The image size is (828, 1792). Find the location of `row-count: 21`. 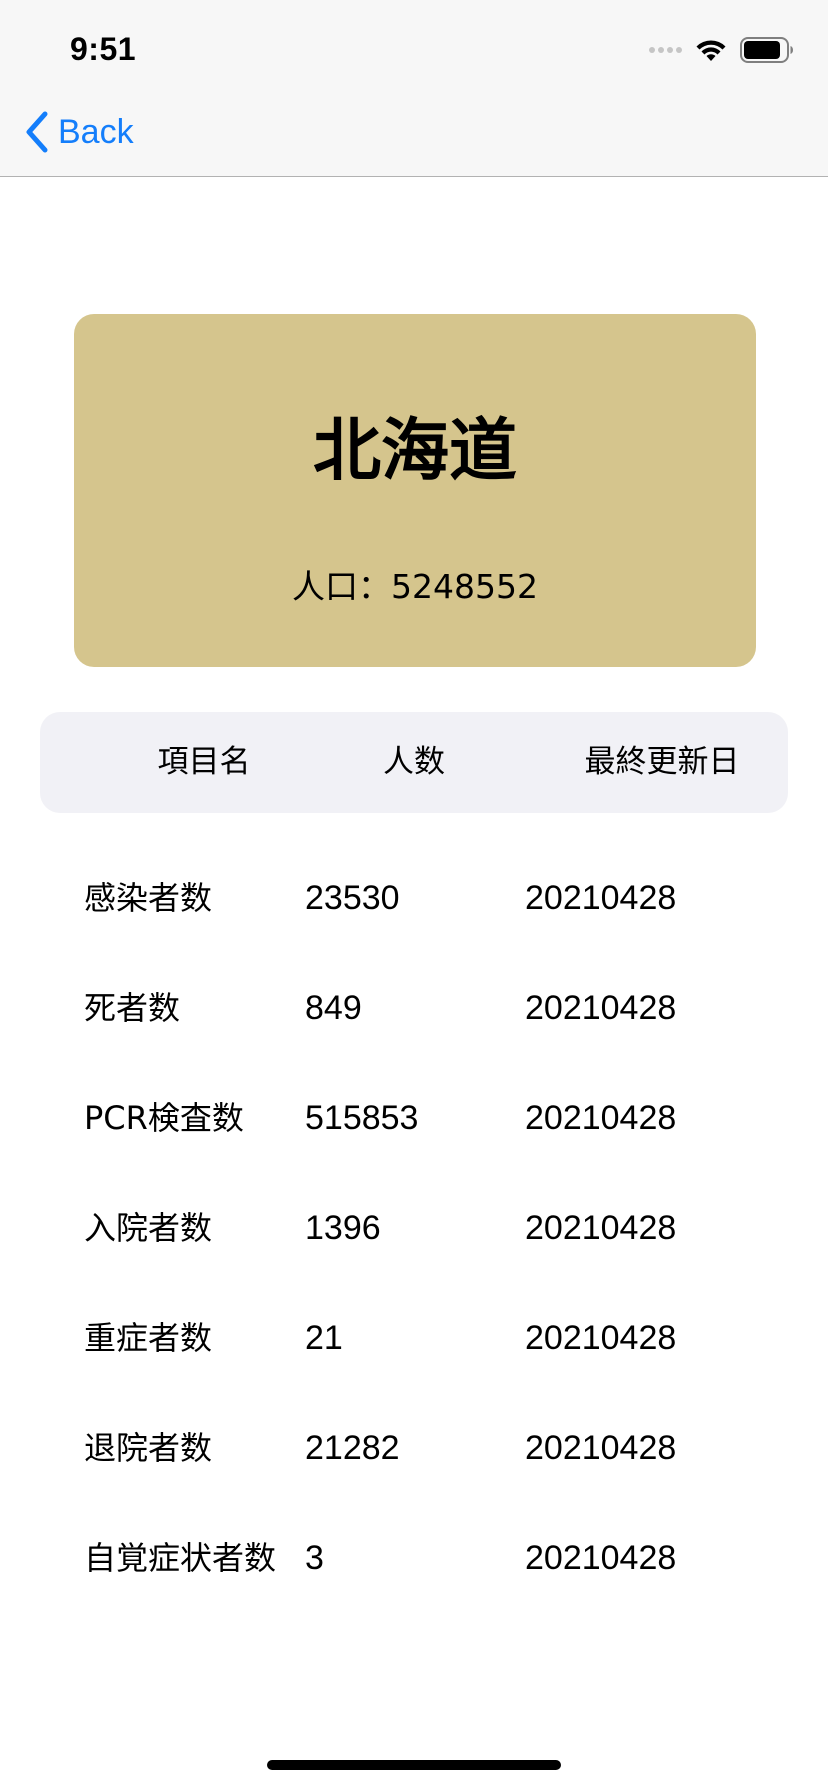

row-count: 21 is located at coordinates (324, 1338).